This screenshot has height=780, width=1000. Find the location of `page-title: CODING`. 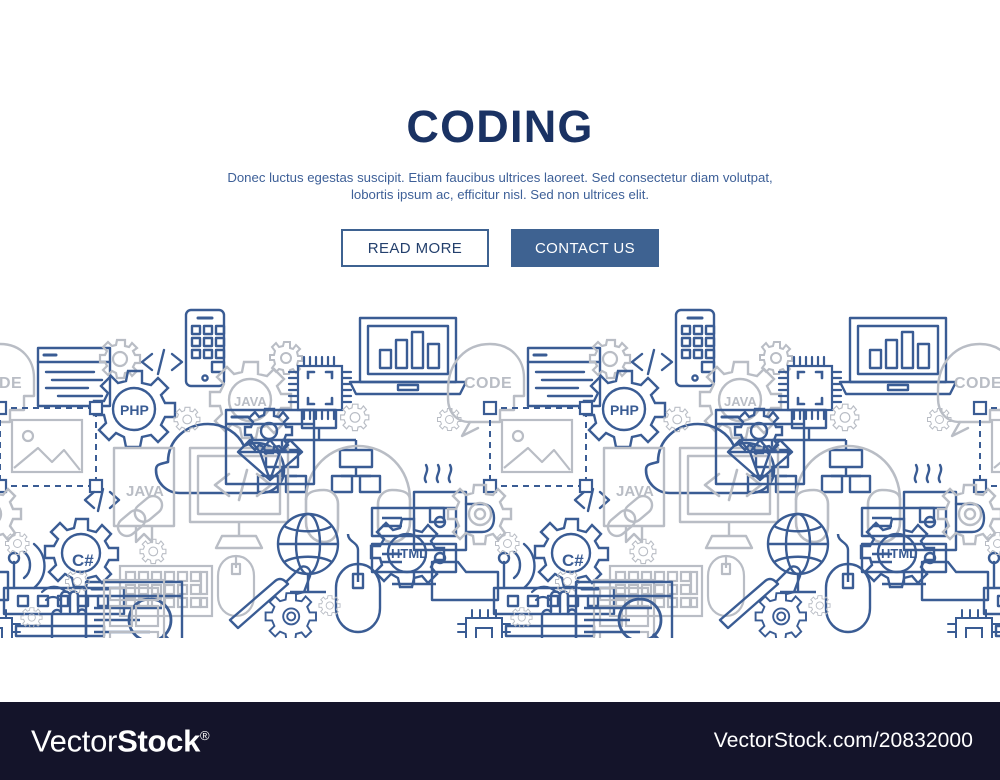

page-title: CODING is located at coordinates (500, 126).